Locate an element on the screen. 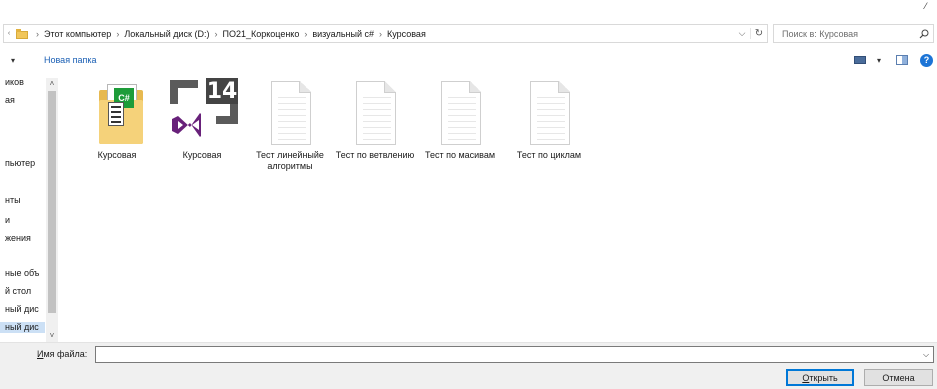 This screenshot has width=937, height=389. nav-item: и is located at coordinates (7, 220).